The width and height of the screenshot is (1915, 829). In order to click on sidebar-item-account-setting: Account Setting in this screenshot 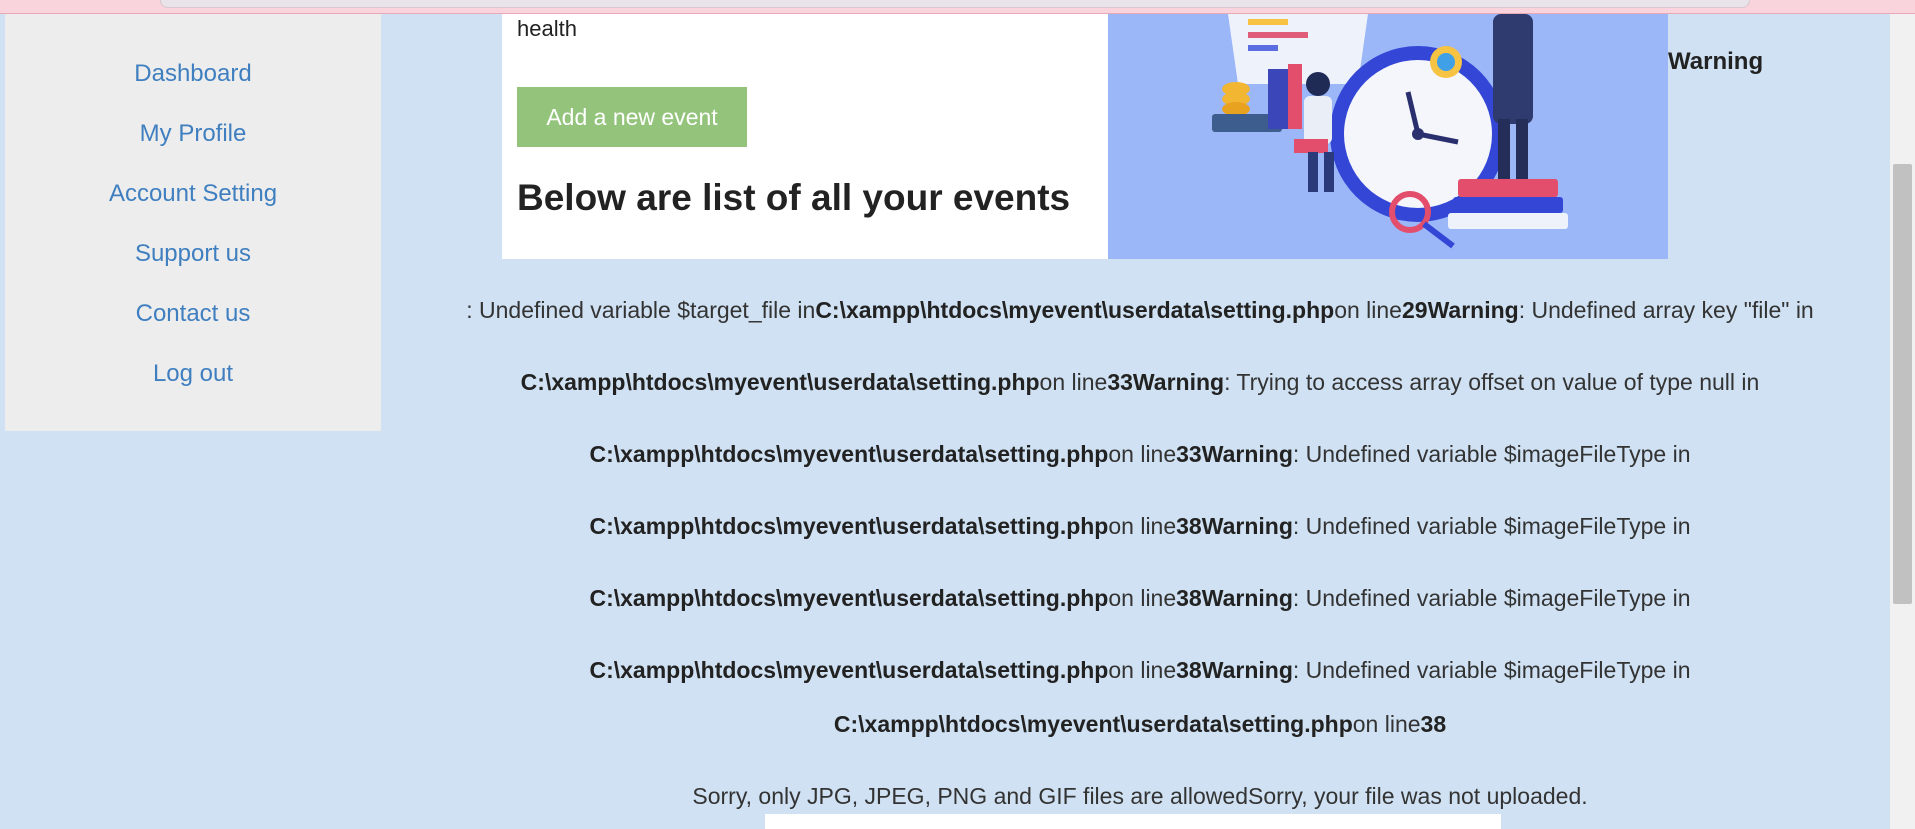, I will do `click(193, 194)`.